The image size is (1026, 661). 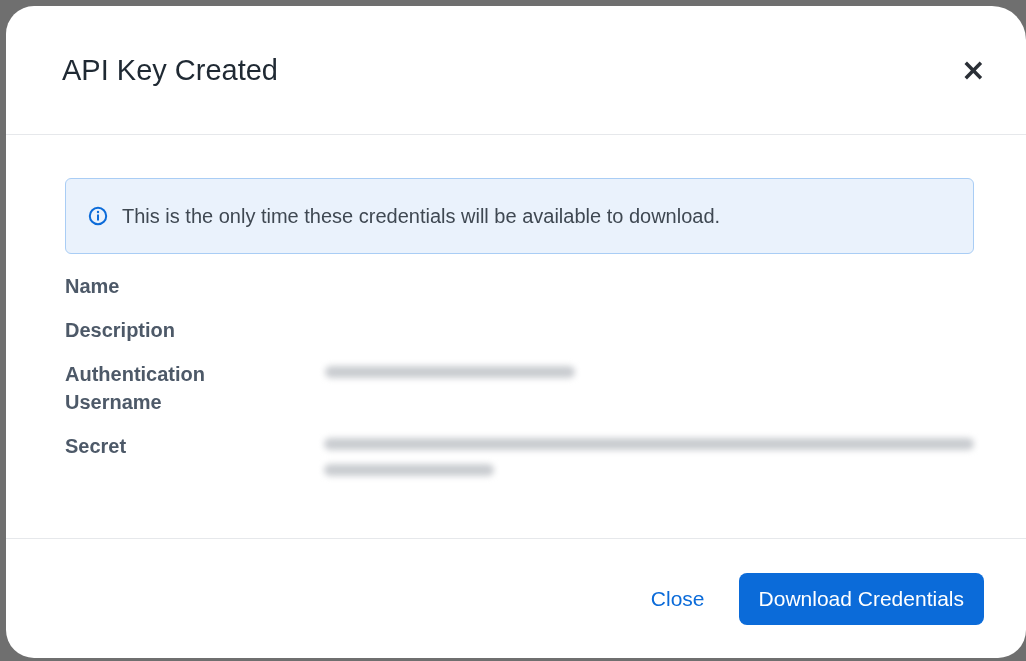 I want to click on close-link: Close, so click(x=677, y=598).